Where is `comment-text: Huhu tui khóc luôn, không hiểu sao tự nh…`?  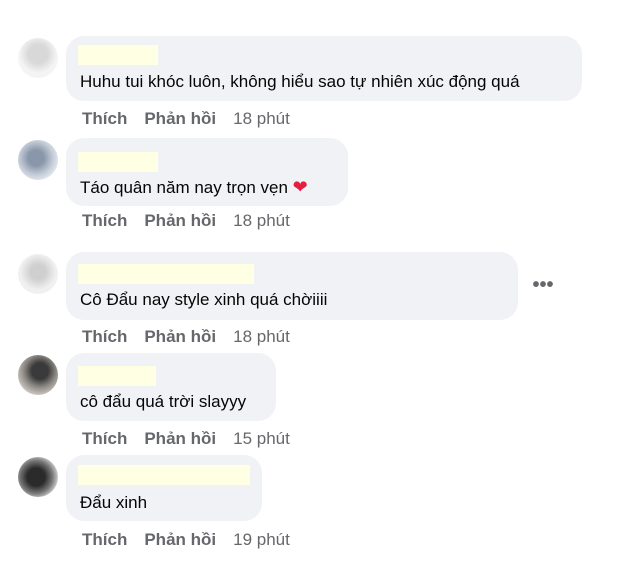
comment-text: Huhu tui khóc luôn, không hiểu sao tự nh… is located at coordinates (300, 81).